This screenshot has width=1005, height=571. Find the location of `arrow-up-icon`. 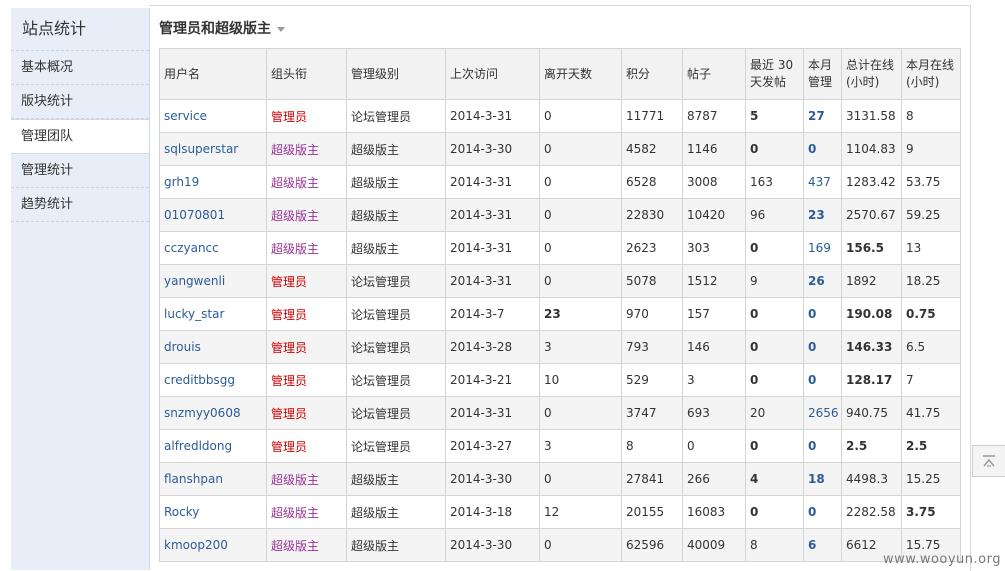

arrow-up-icon is located at coordinates (989, 461).